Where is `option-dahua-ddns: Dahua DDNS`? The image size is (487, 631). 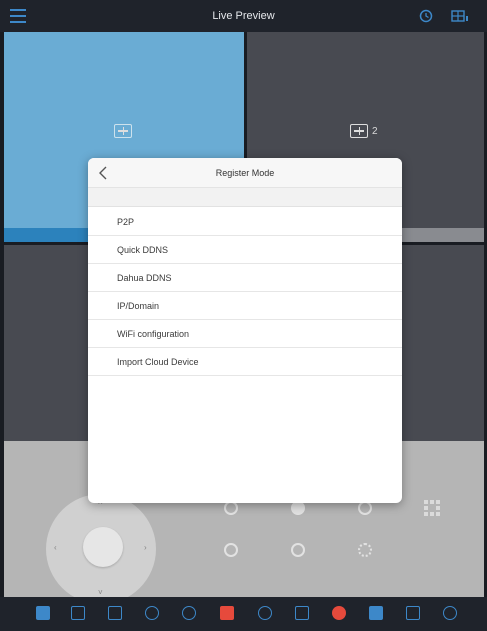
option-dahua-ddns: Dahua DDNS is located at coordinates (245, 278).